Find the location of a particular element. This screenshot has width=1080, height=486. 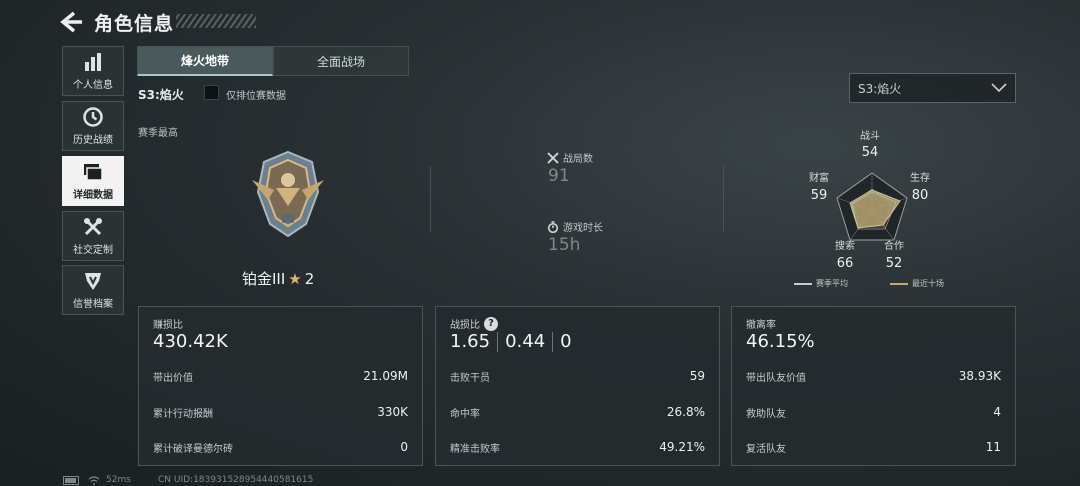

stat-row: 击败干员 59 is located at coordinates (577, 376).